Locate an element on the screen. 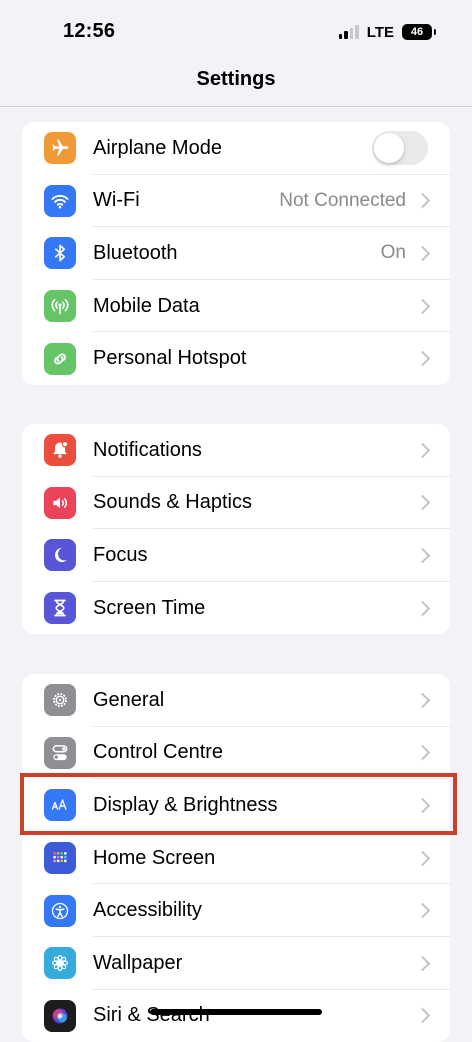 This screenshot has height=1042, width=472. settings-row-accessibility: Accessibility is located at coordinates (236, 910).